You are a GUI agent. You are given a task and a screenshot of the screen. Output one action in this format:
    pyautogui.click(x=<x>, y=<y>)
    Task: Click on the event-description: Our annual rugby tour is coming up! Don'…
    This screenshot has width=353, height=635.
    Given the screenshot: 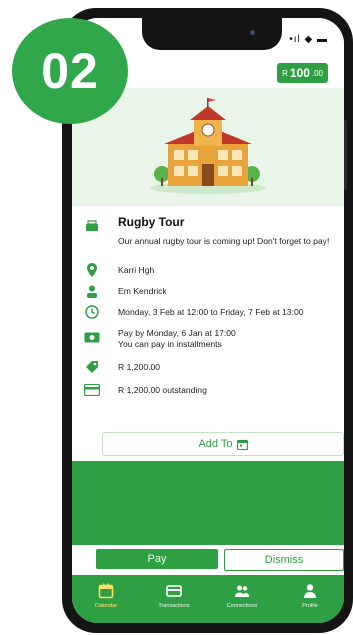 What is the action you would take?
    pyautogui.click(x=224, y=241)
    